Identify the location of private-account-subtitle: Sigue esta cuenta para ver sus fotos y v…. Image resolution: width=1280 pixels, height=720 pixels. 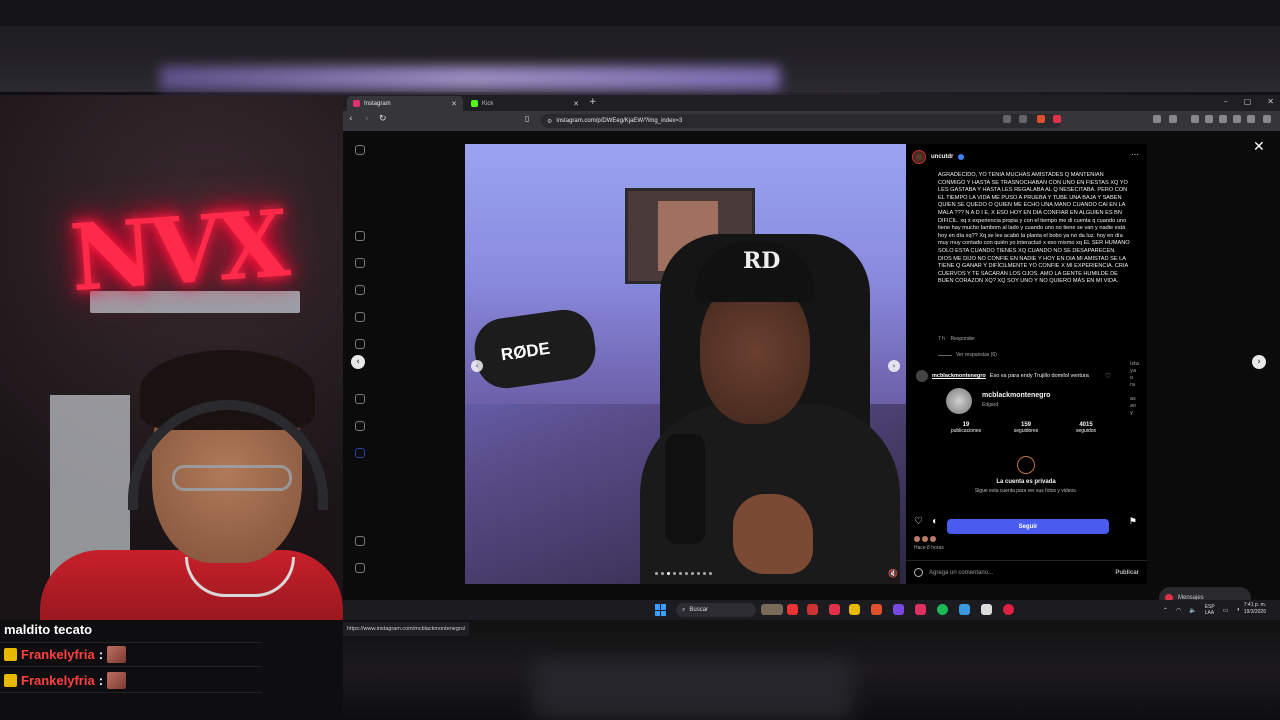
(1026, 491).